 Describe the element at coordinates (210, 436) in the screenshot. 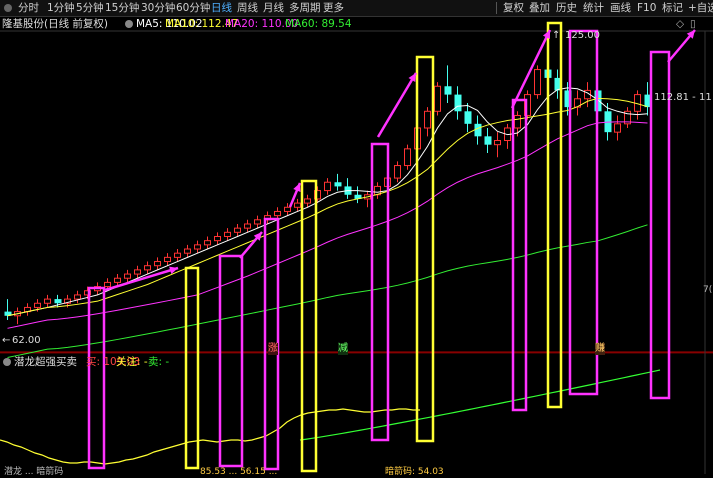

I see `indicator-yellow-line` at that location.